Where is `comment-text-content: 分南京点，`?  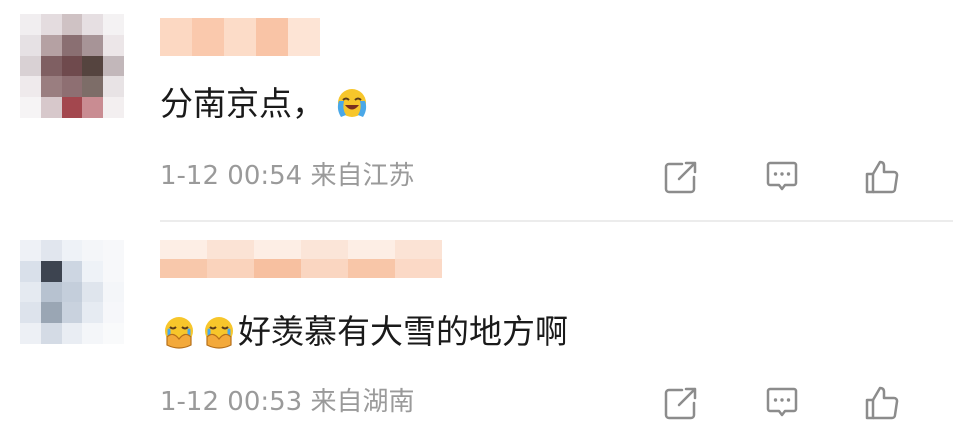
comment-text-content: 分南京点， is located at coordinates (242, 103).